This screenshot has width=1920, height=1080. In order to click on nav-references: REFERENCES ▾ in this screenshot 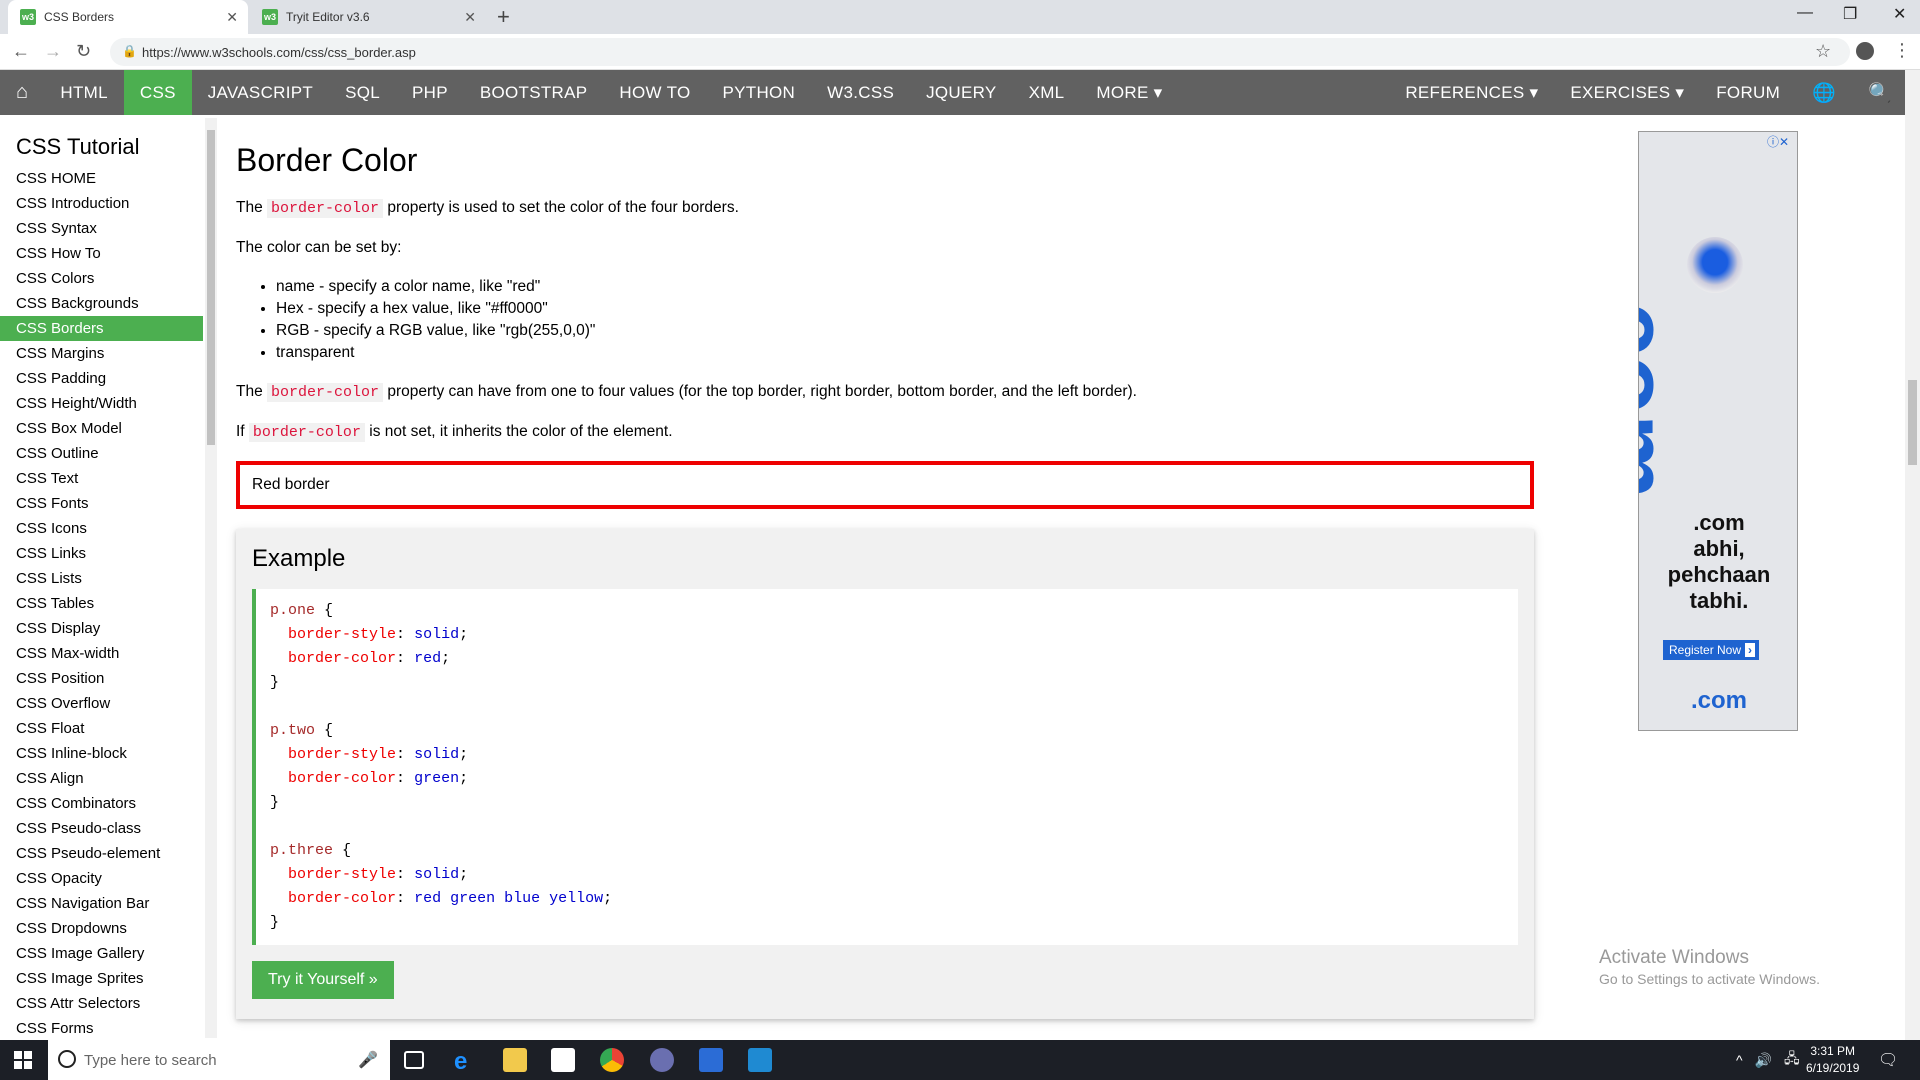, I will do `click(1471, 92)`.